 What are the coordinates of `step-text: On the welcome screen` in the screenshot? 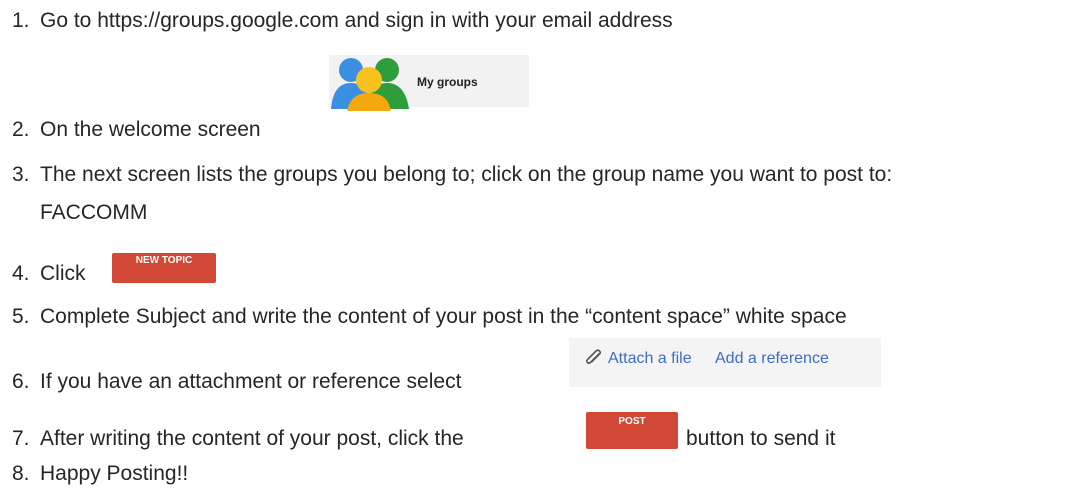 It's located at (150, 129).